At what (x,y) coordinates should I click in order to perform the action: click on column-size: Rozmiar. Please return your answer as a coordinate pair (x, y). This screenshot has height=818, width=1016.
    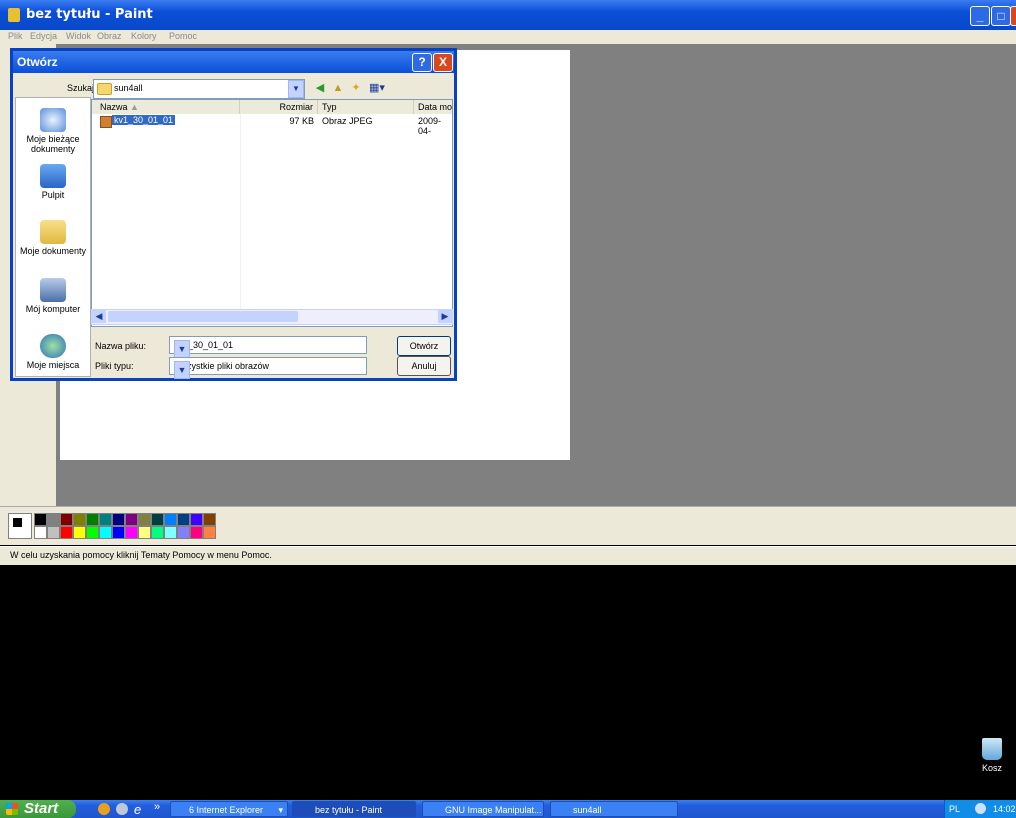
    Looking at the image, I should click on (279, 107).